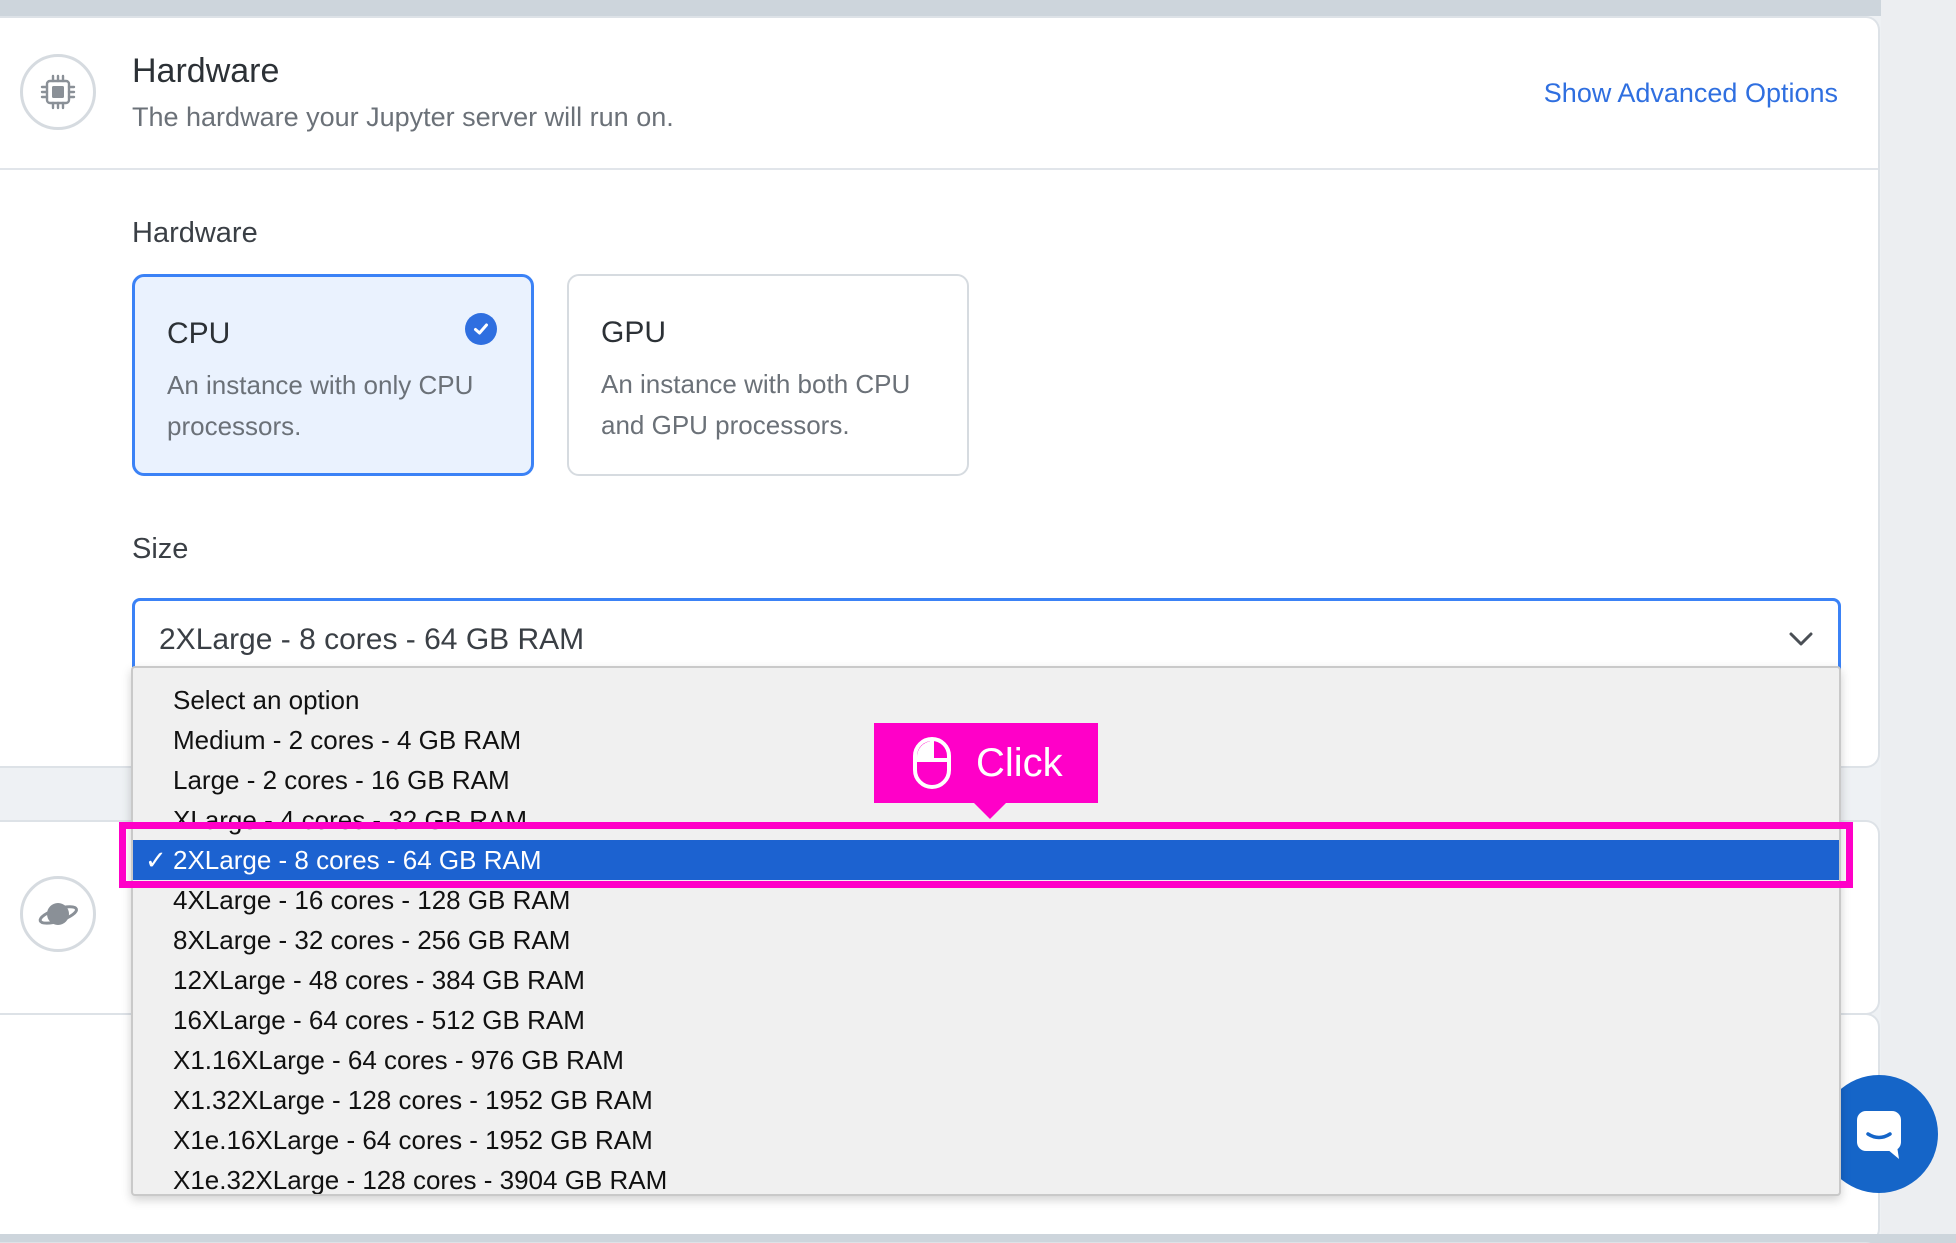  I want to click on checkmark-icon, so click(481, 329).